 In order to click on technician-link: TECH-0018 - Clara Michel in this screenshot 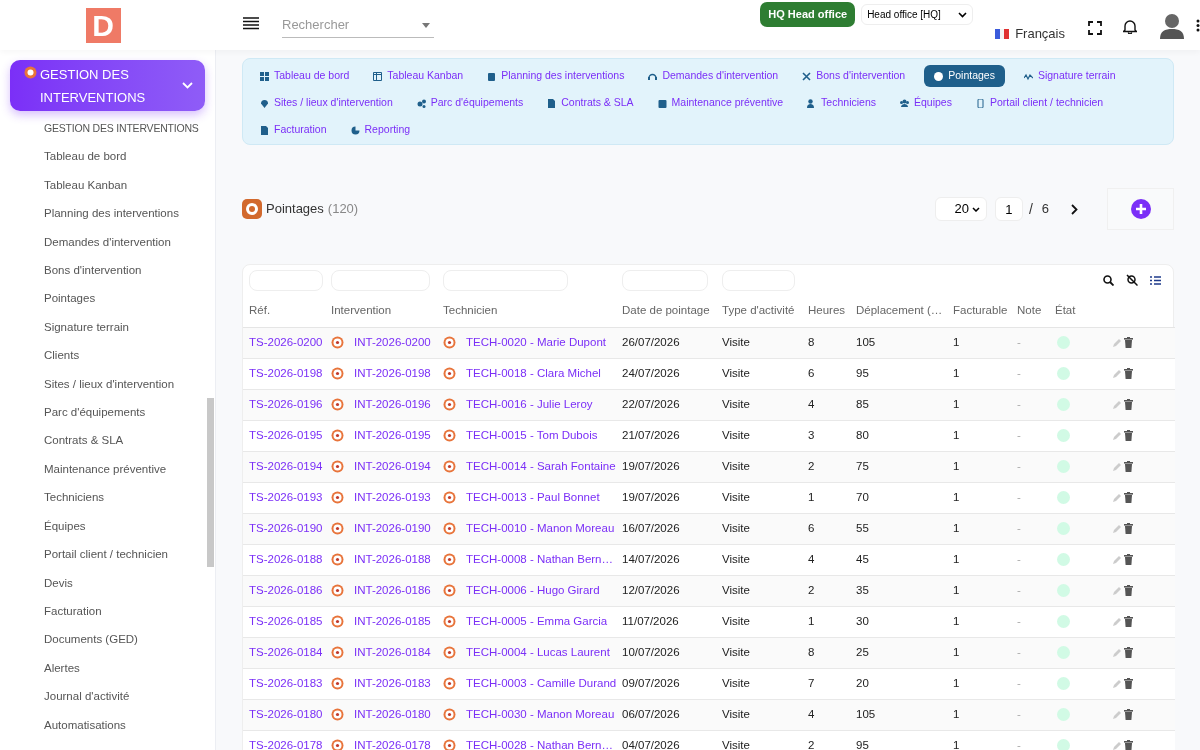, I will do `click(533, 373)`.